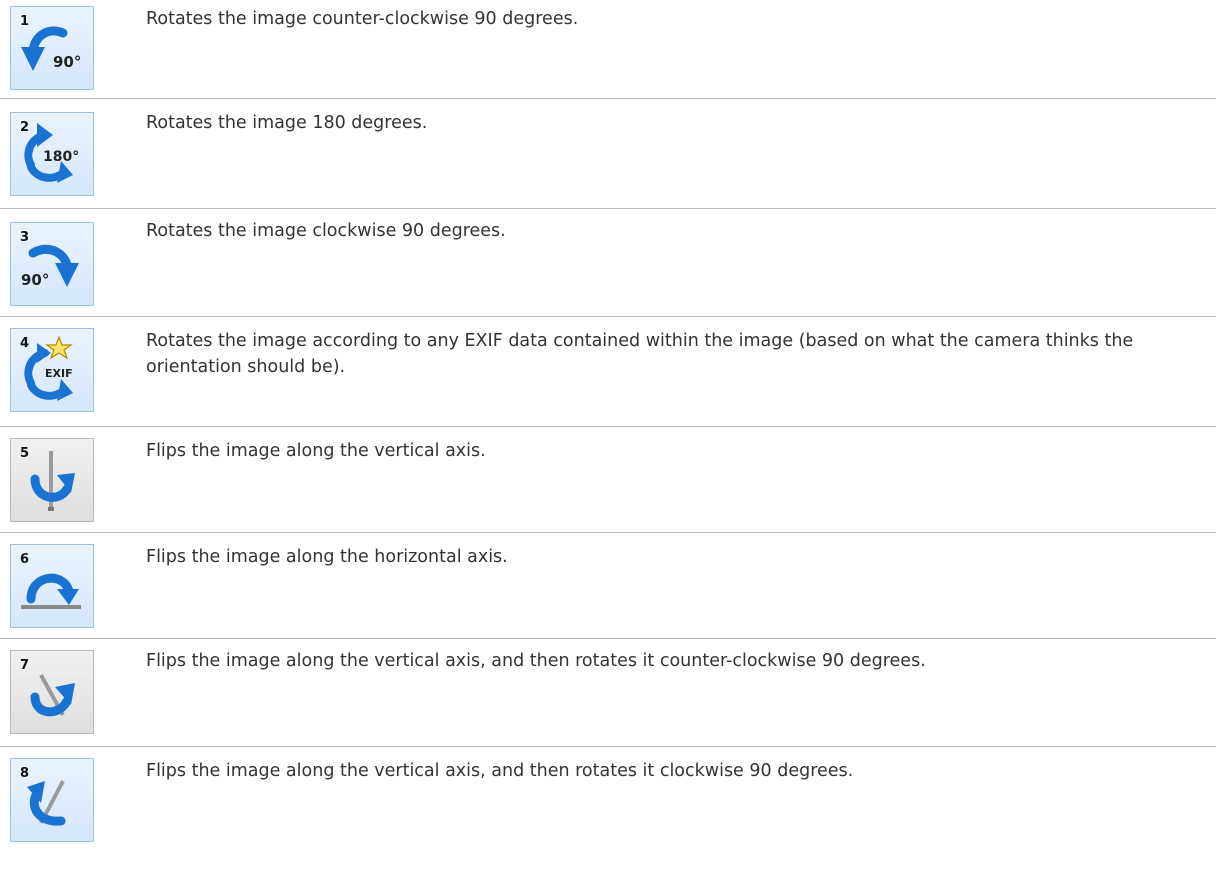 This screenshot has height=888, width=1216. Describe the element at coordinates (52, 800) in the screenshot. I see `flip-vertical-rotate-cw-button: 8` at that location.